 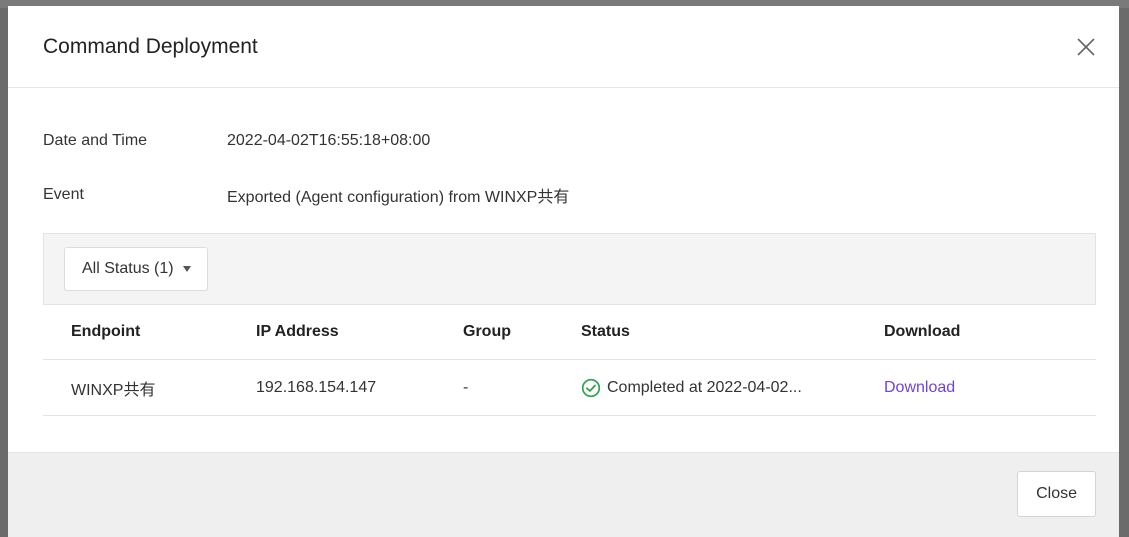 I want to click on ip-address-cell: 192.168.154.147, so click(x=331, y=387).